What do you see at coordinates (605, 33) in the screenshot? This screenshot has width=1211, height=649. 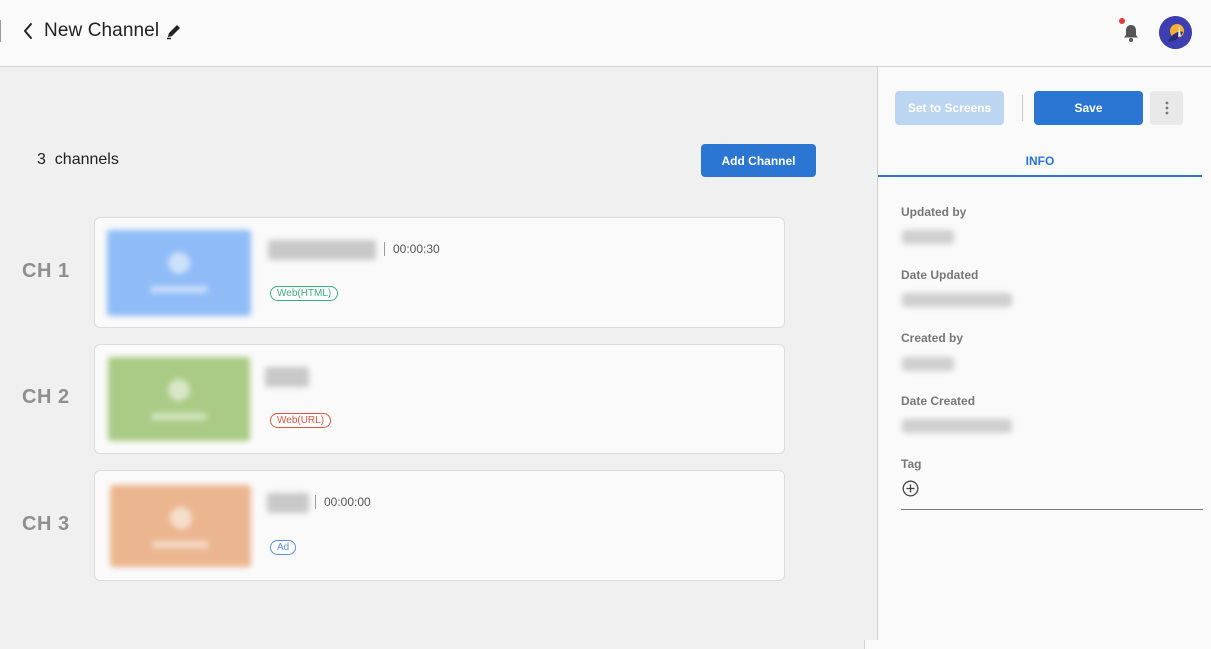 I see `top-bar: New Channel` at bounding box center [605, 33].